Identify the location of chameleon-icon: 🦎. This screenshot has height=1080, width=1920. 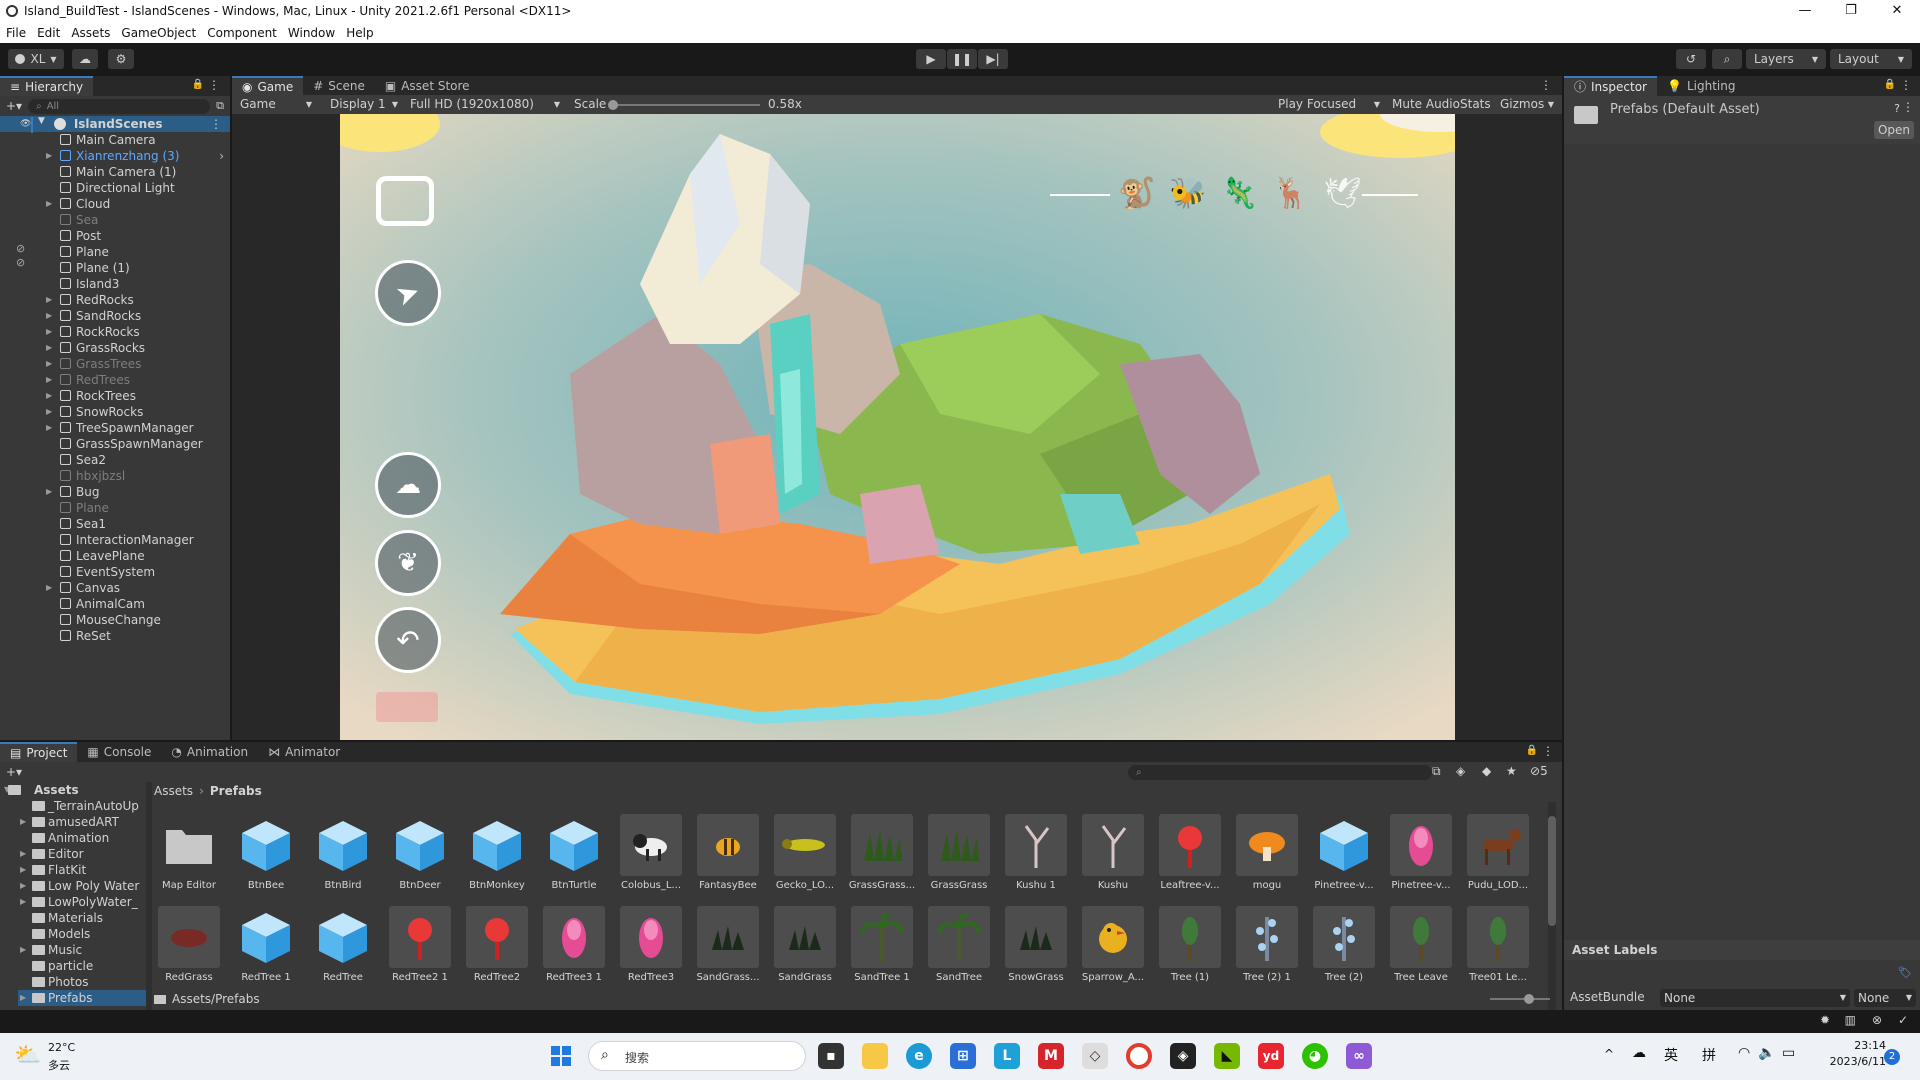
(1239, 193).